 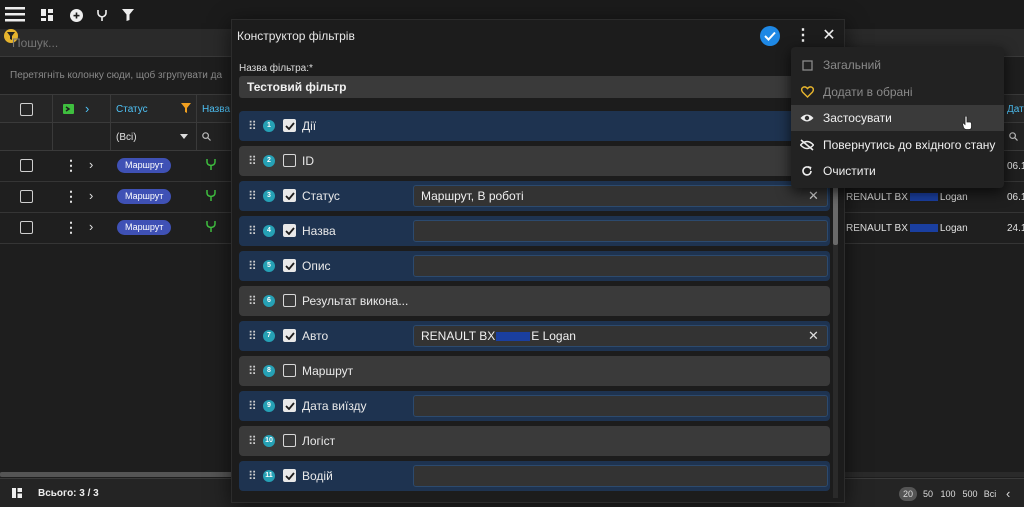 What do you see at coordinates (319, 231) in the screenshot?
I see `field-label: Назва` at bounding box center [319, 231].